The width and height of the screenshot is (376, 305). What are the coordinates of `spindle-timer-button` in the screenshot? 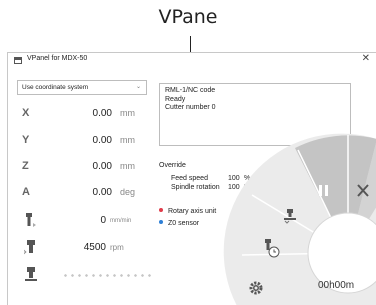 It's located at (270, 248).